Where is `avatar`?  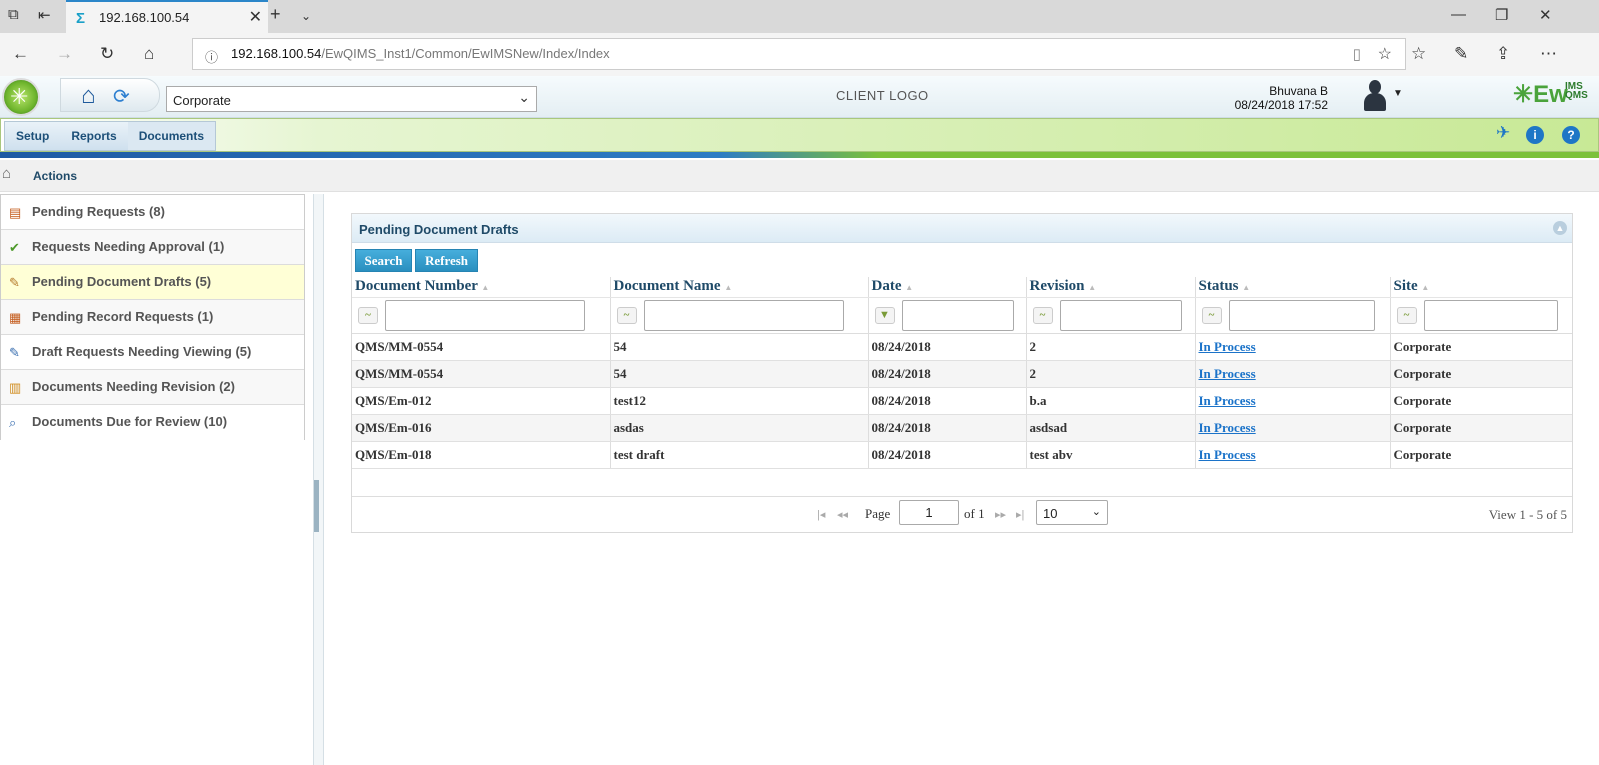 avatar is located at coordinates (1375, 96).